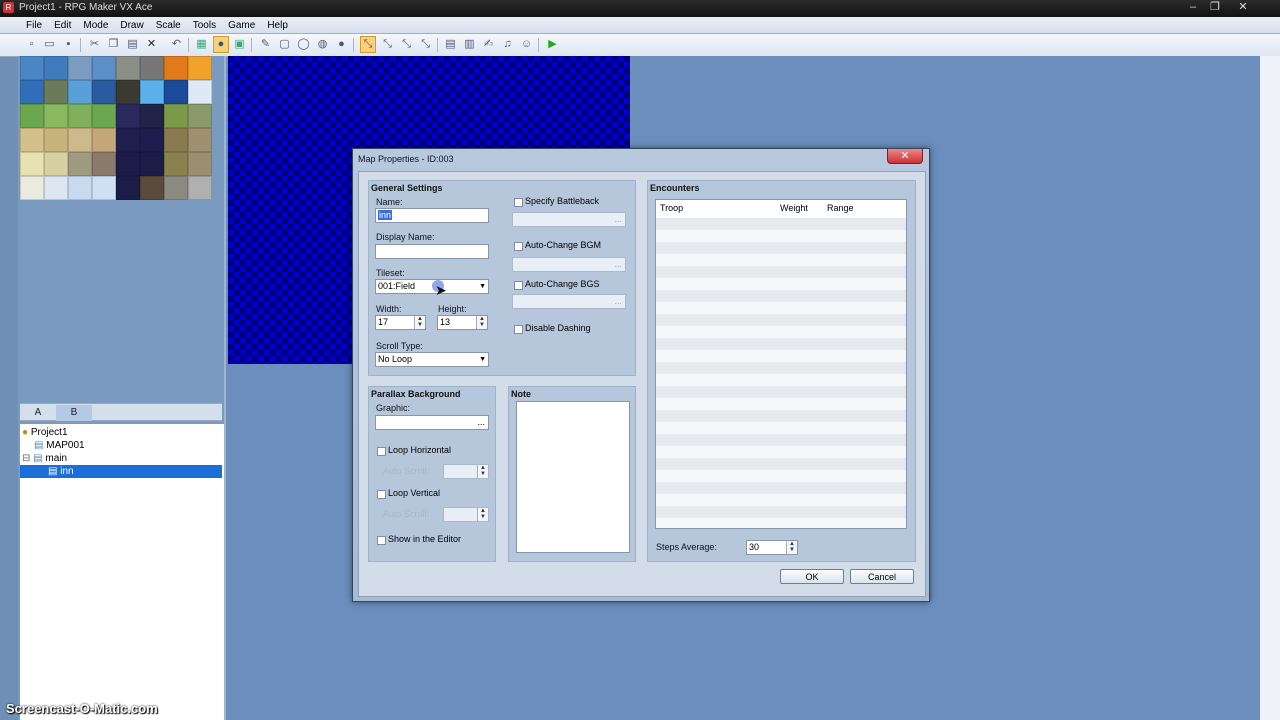  What do you see at coordinates (400, 322) in the screenshot?
I see `width-stepper: 17 ▲ ▼` at bounding box center [400, 322].